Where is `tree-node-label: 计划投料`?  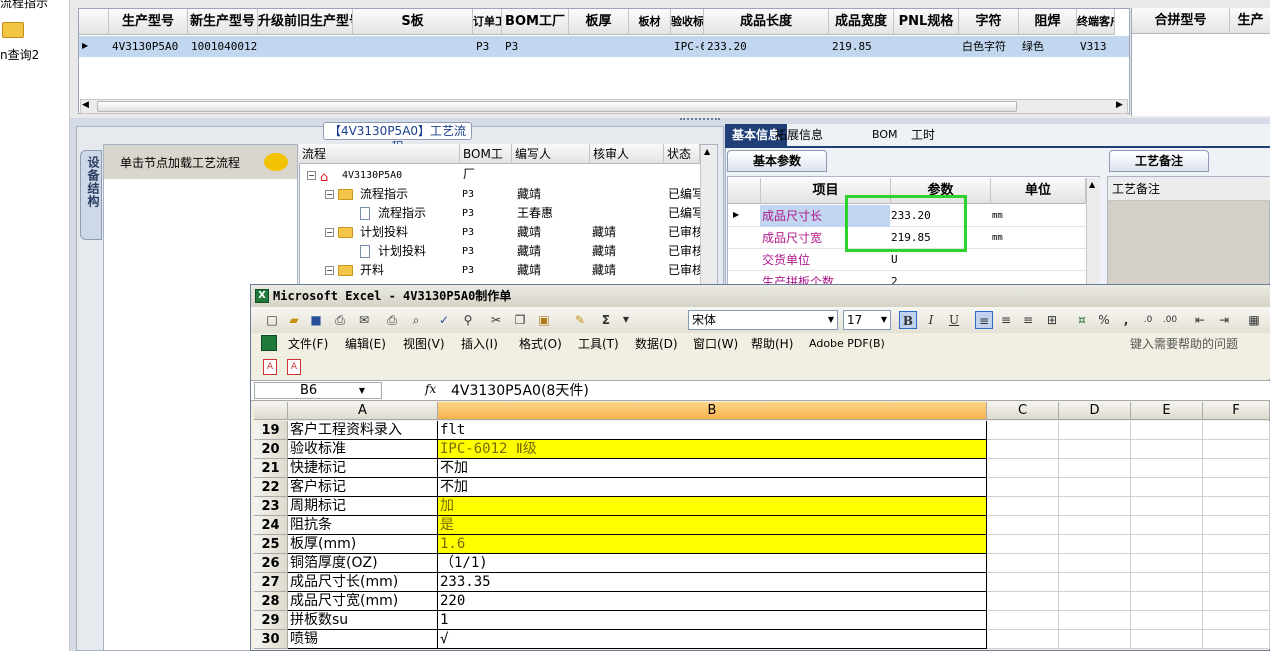 tree-node-label: 计划投料 is located at coordinates (402, 251).